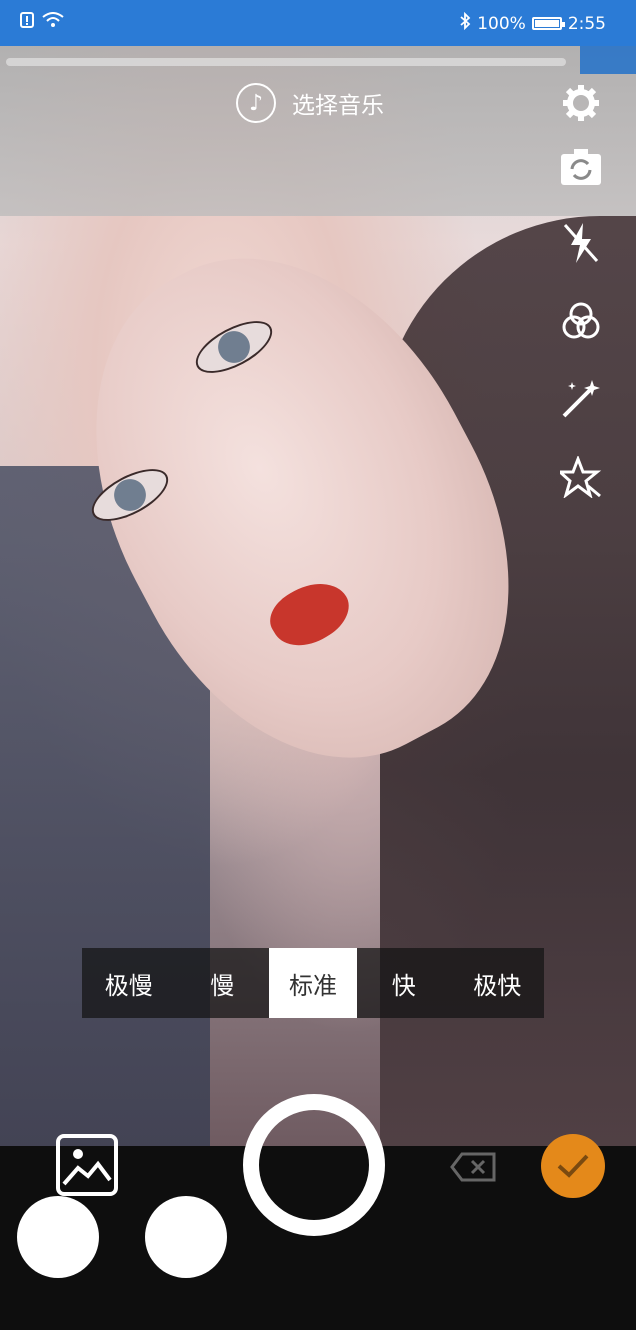  What do you see at coordinates (586, 23) in the screenshot?
I see `status-time: 2:55` at bounding box center [586, 23].